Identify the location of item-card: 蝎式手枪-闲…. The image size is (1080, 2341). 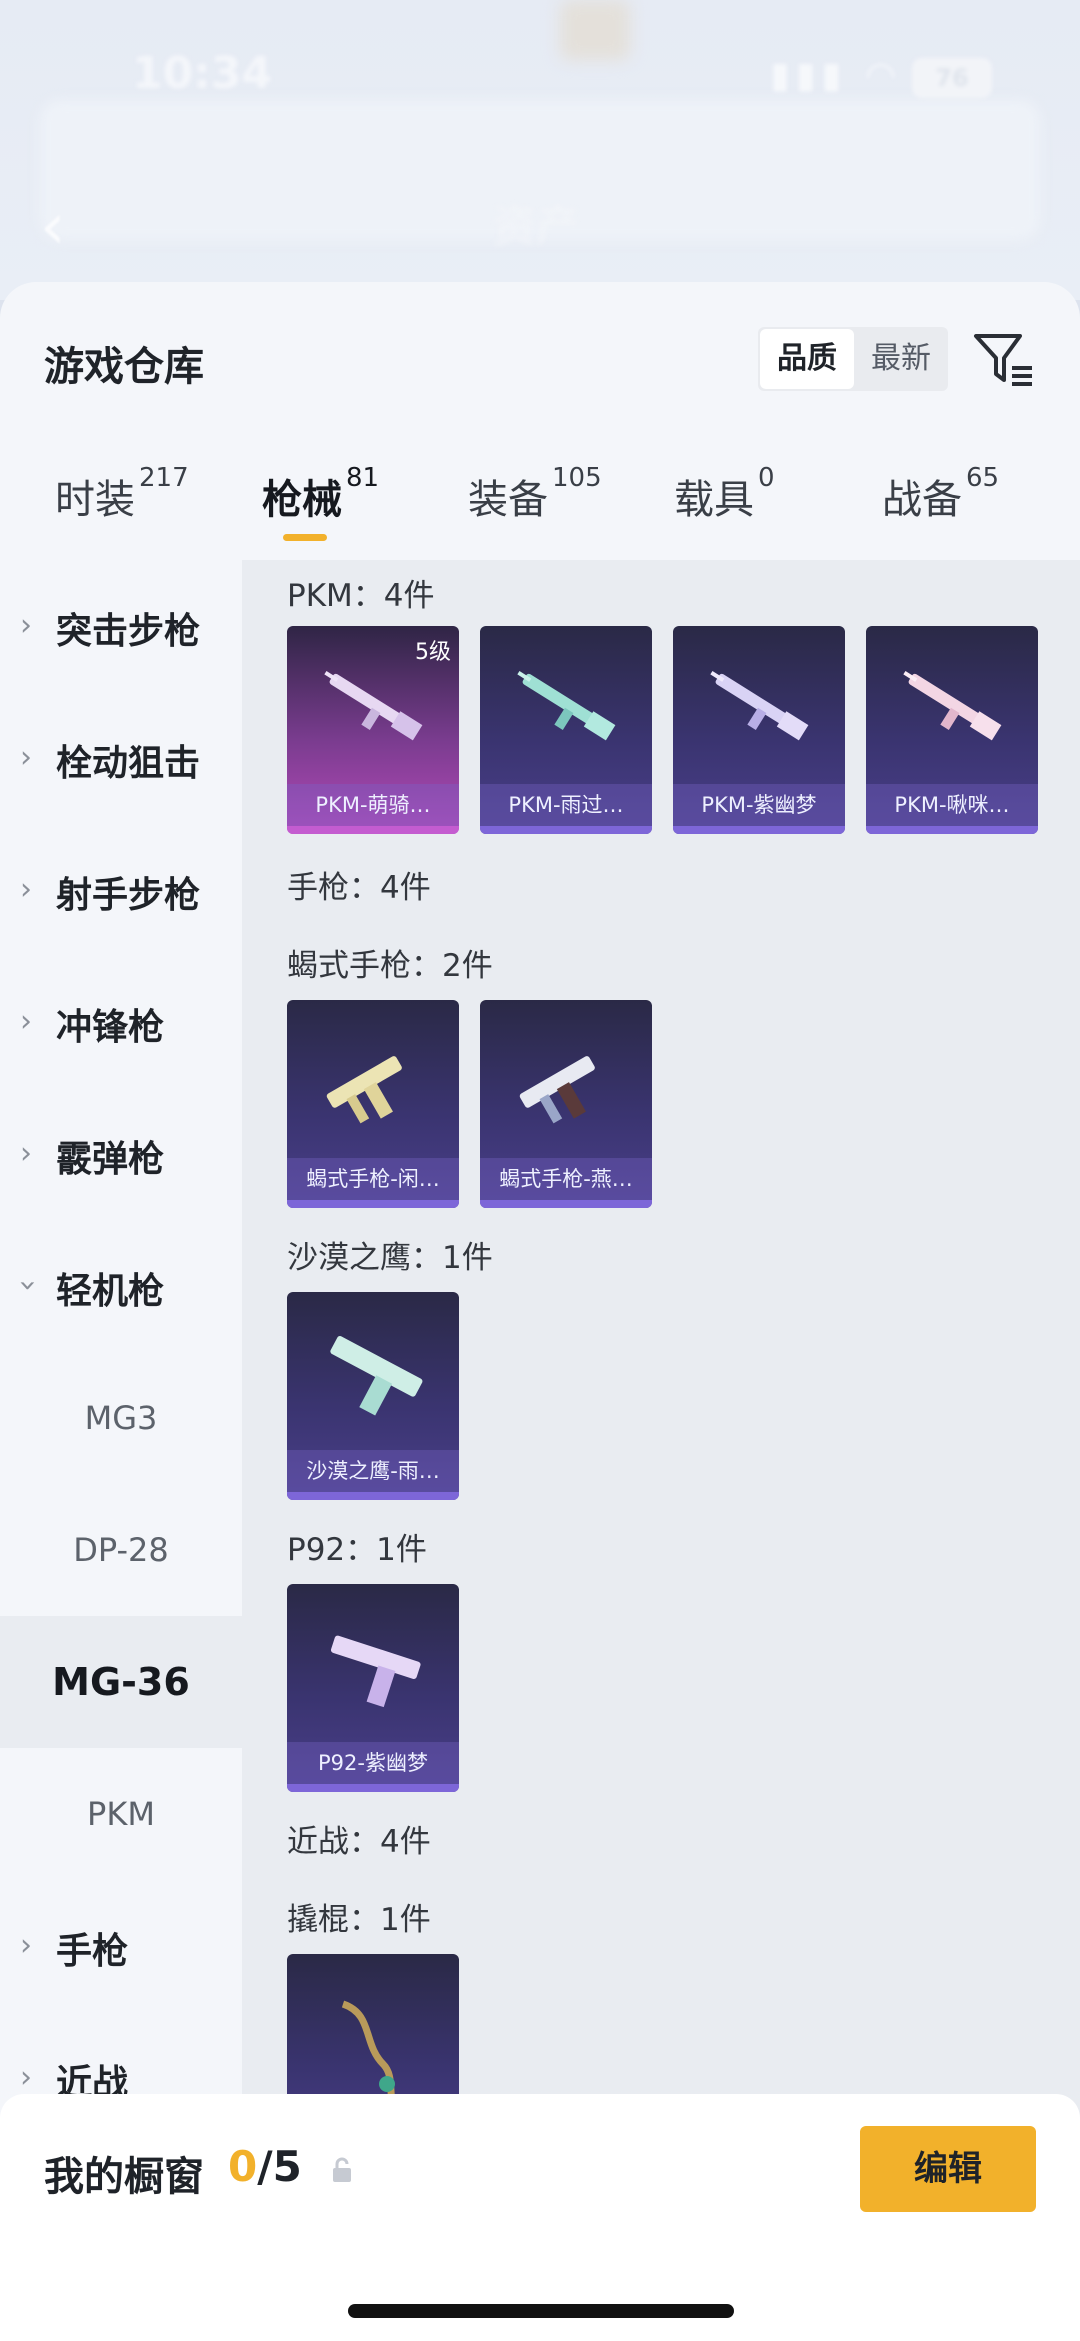
(373, 1104).